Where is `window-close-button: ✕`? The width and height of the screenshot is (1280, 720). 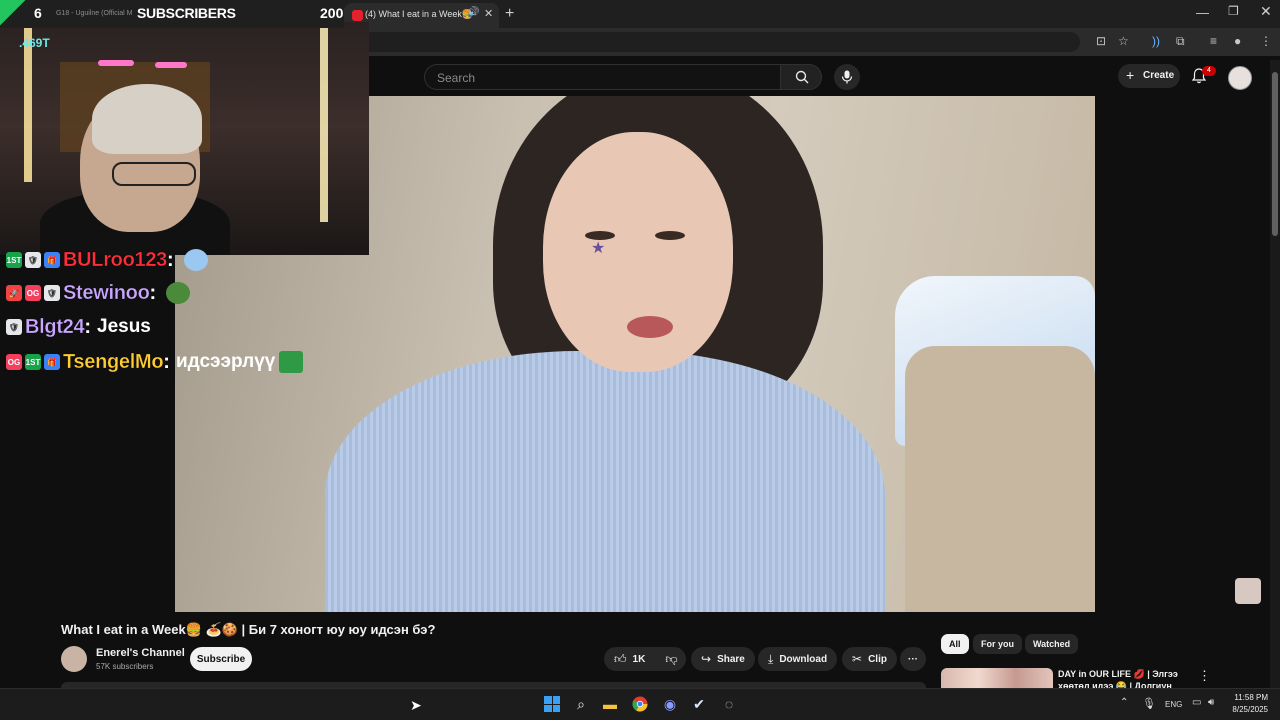
window-close-button: ✕ is located at coordinates (1266, 11).